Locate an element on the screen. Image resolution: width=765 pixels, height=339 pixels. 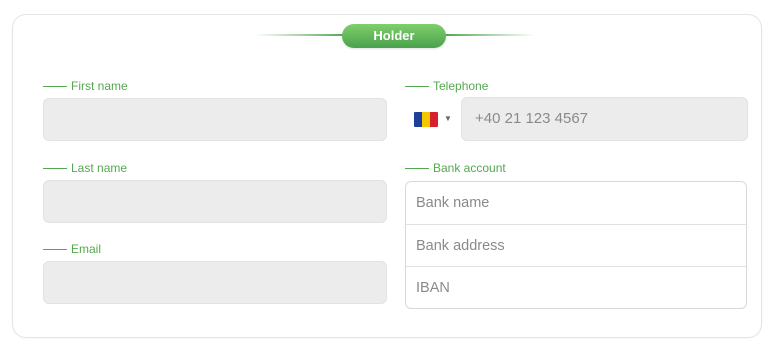
bank-name-input: Bank name is located at coordinates (576, 203).